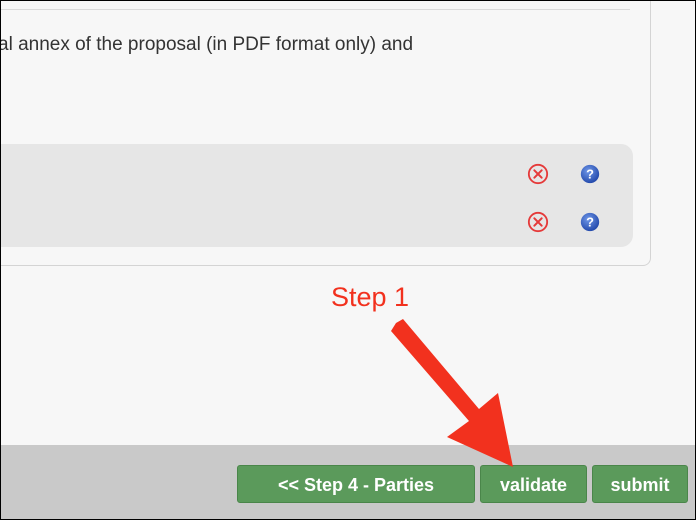 This screenshot has width=696, height=520. I want to click on annotation-arrow-icon, so click(452, 393).